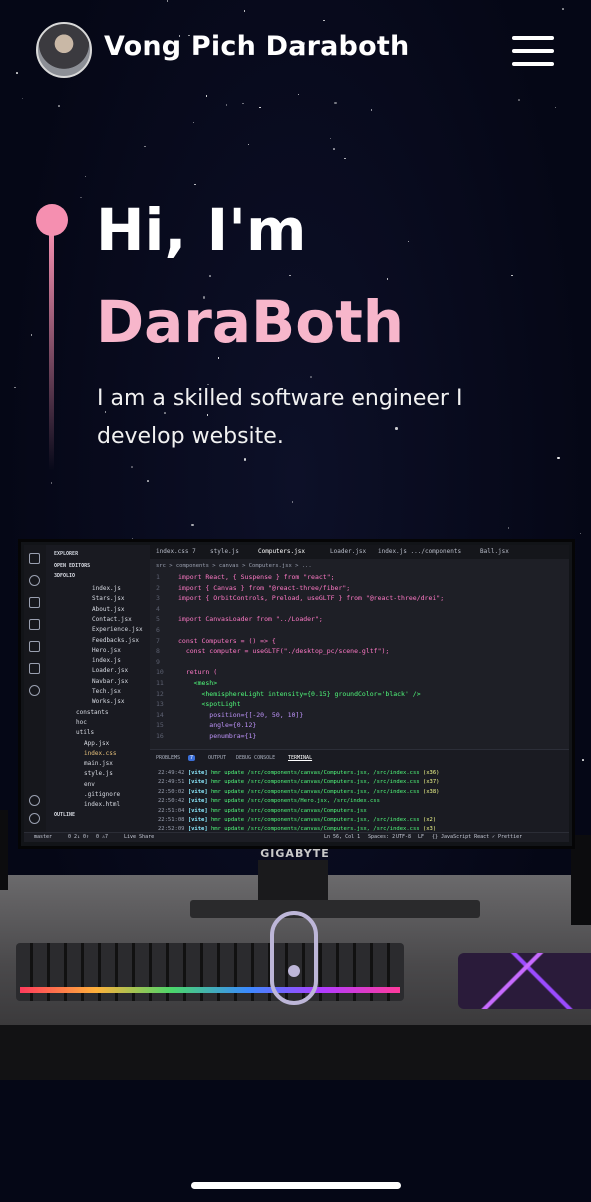  I want to click on terminal-count: (x2), so click(429, 820).